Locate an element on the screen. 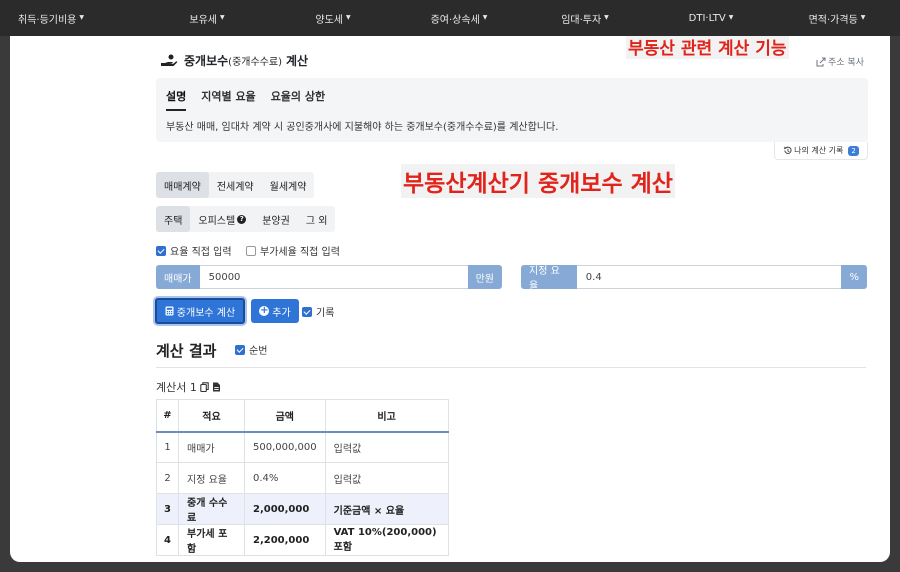  nav-item-label: 면적·가격등 is located at coordinates (833, 20).